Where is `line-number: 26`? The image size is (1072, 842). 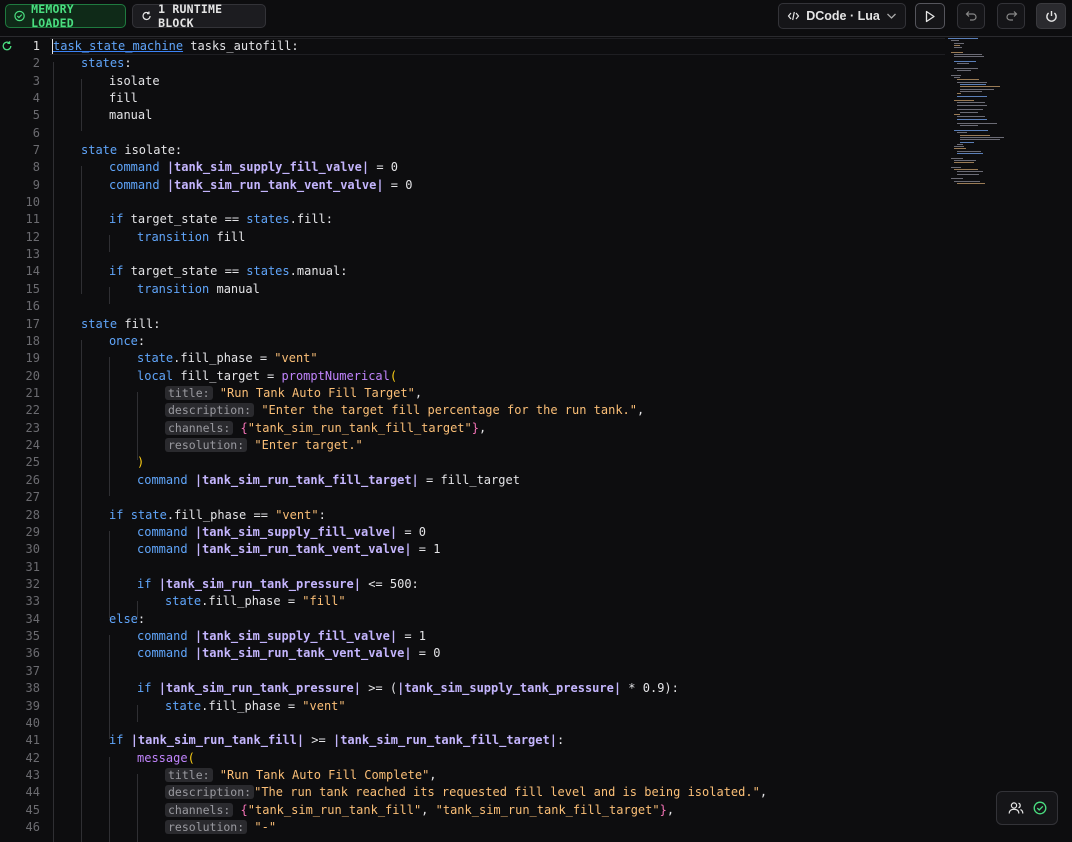 line-number: 26 is located at coordinates (32, 480).